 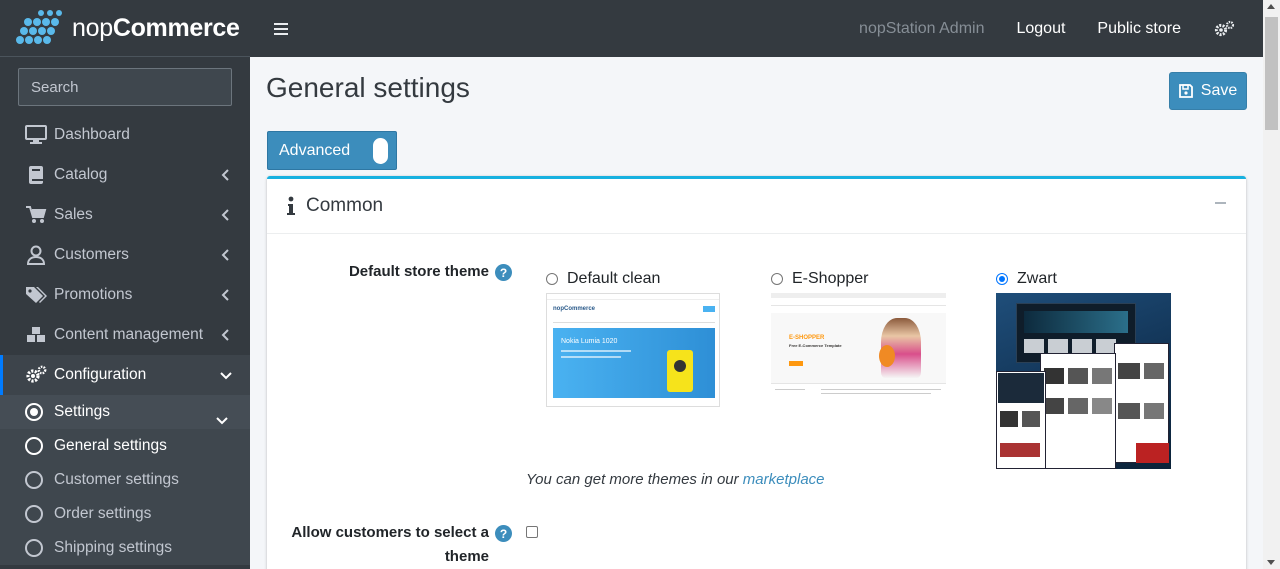 I want to click on theme-option-label: E-Shopper, so click(x=830, y=278).